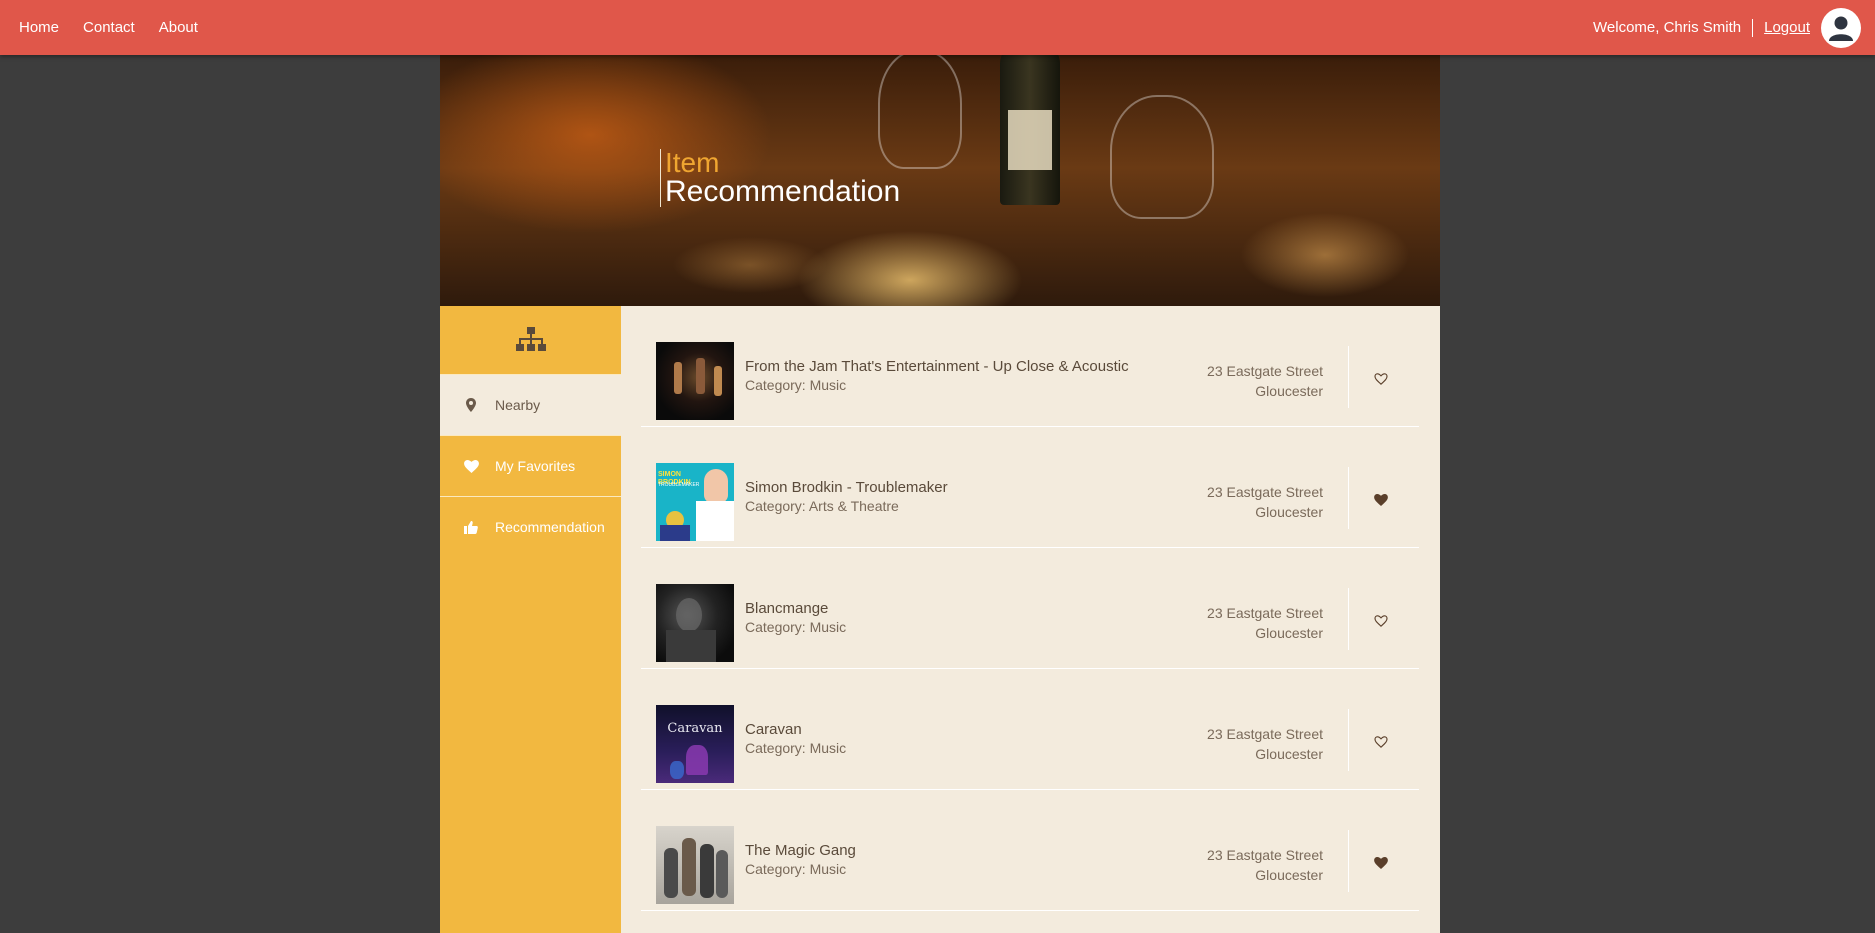 Image resolution: width=1875 pixels, height=933 pixels. I want to click on sidebar-item-nearby: Nearby, so click(530, 404).